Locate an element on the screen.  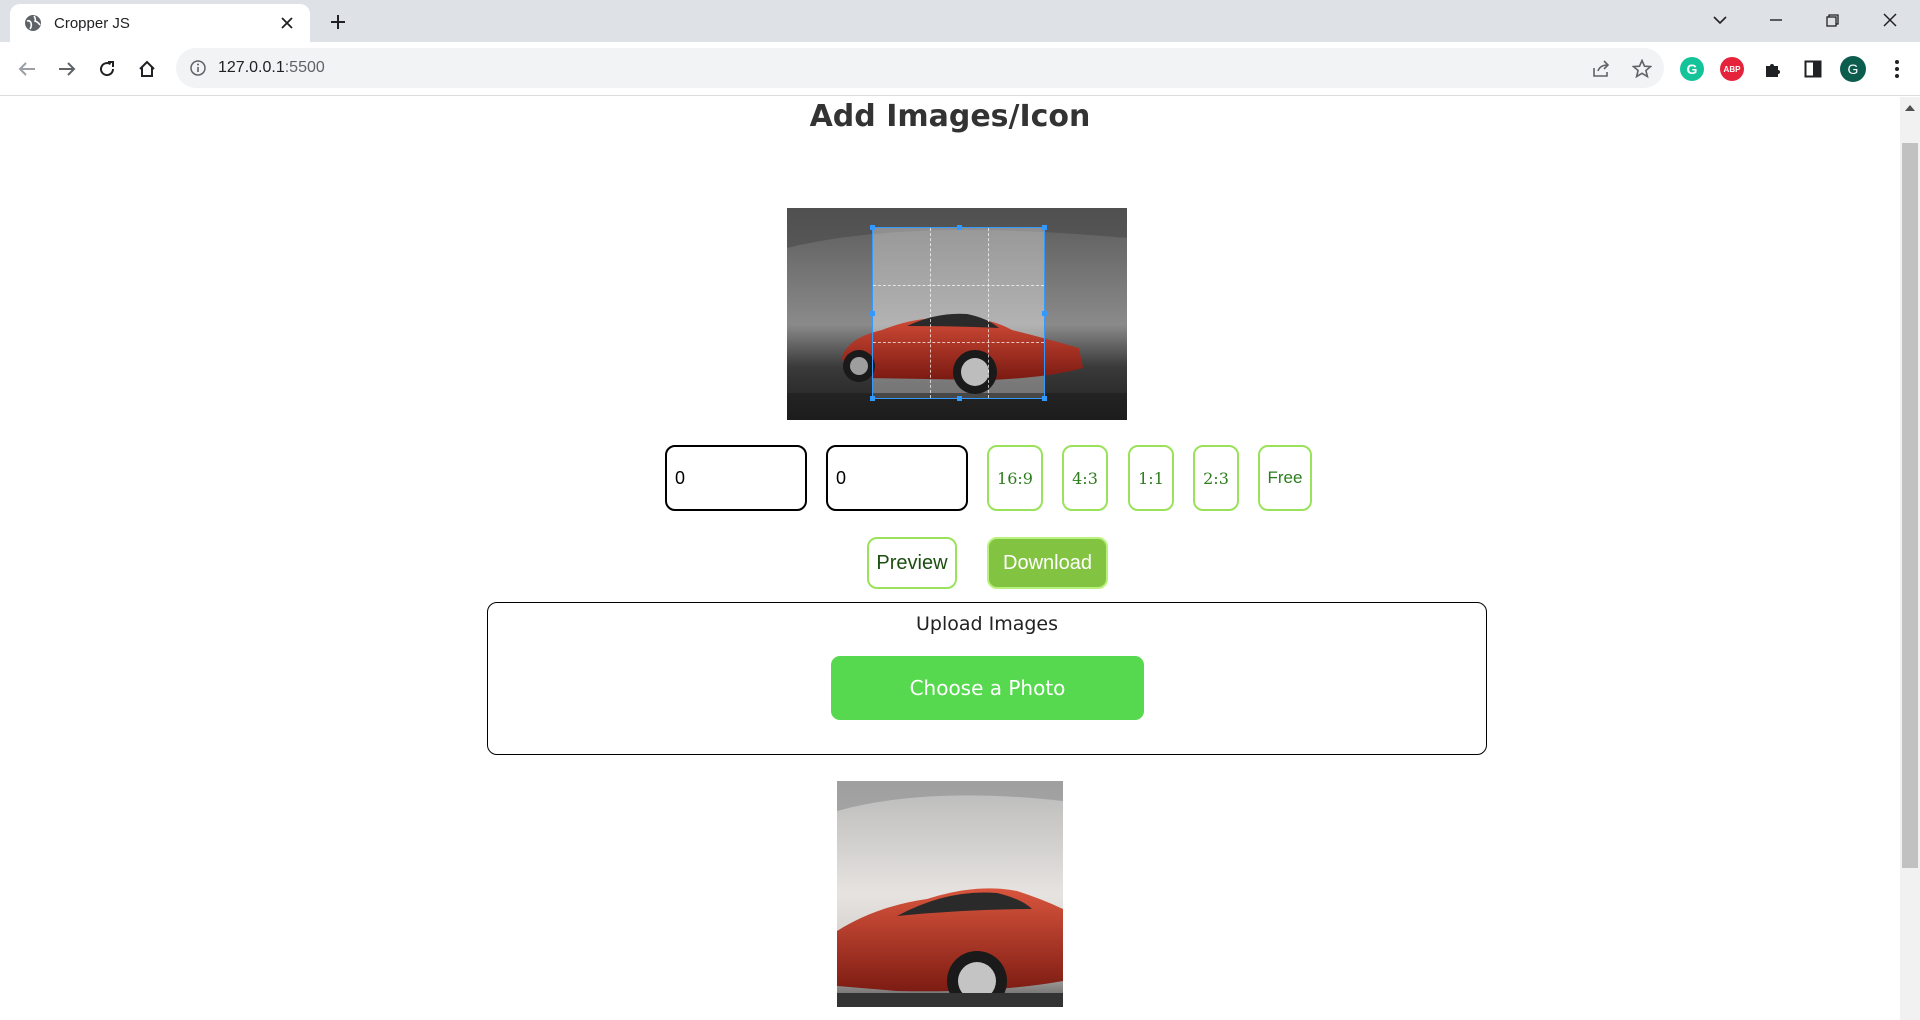
upload-label: Upload Images is located at coordinates (987, 624).